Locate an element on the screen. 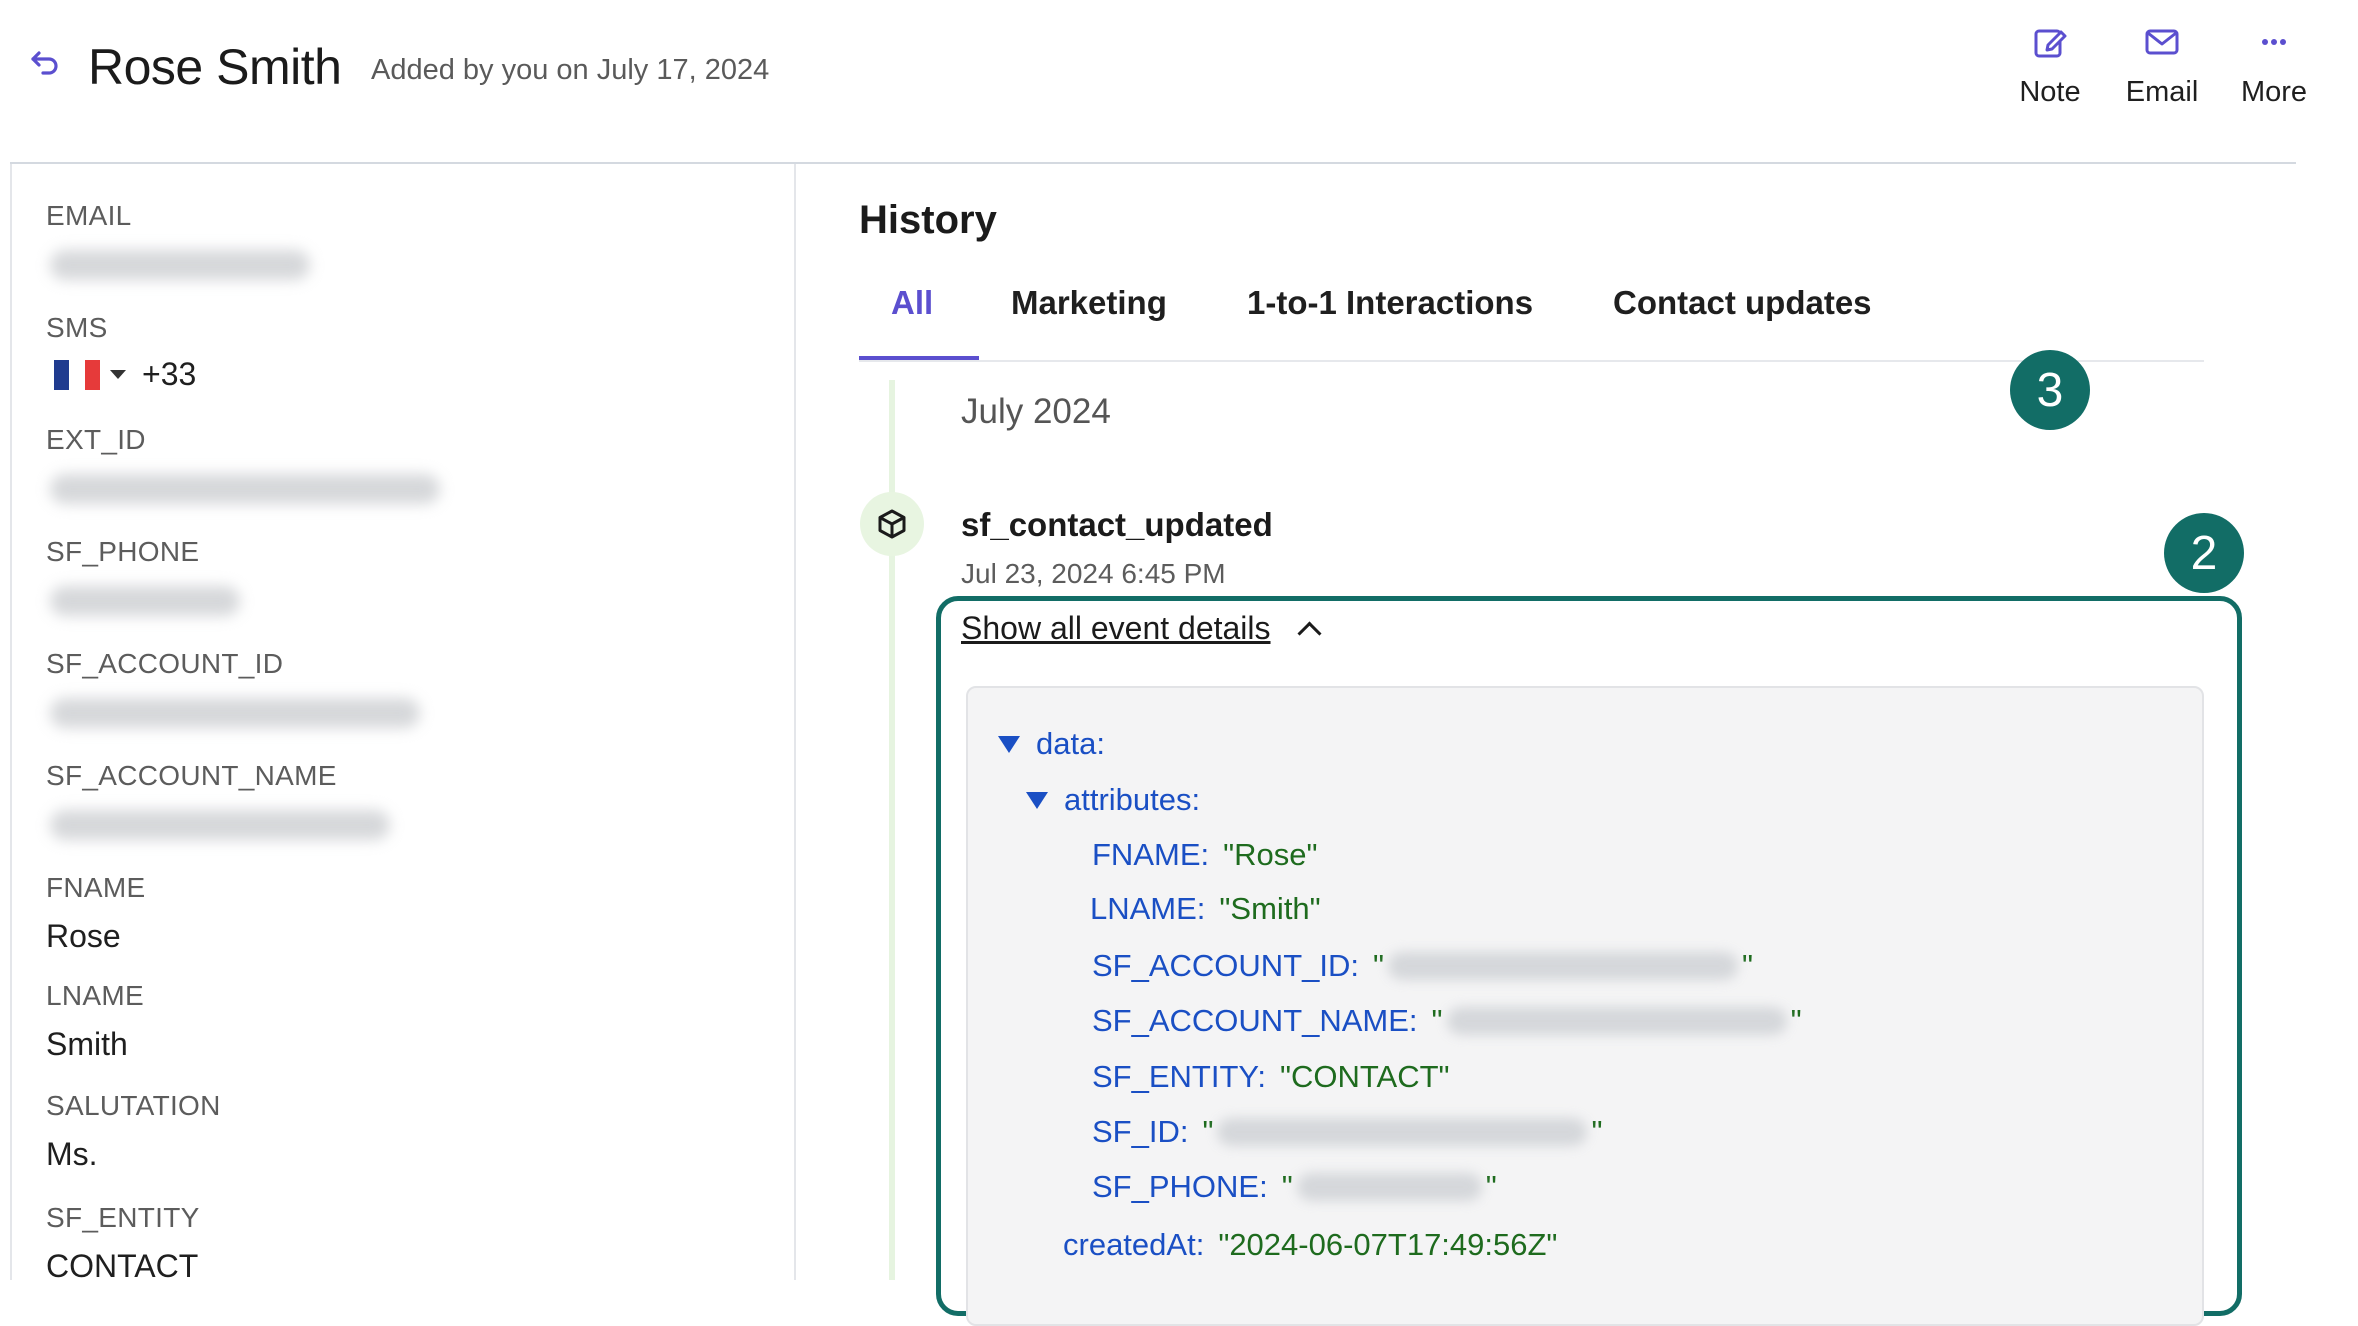  attr-sf-entity: SF_ENTITY CONTACT is located at coordinates (123, 1243).